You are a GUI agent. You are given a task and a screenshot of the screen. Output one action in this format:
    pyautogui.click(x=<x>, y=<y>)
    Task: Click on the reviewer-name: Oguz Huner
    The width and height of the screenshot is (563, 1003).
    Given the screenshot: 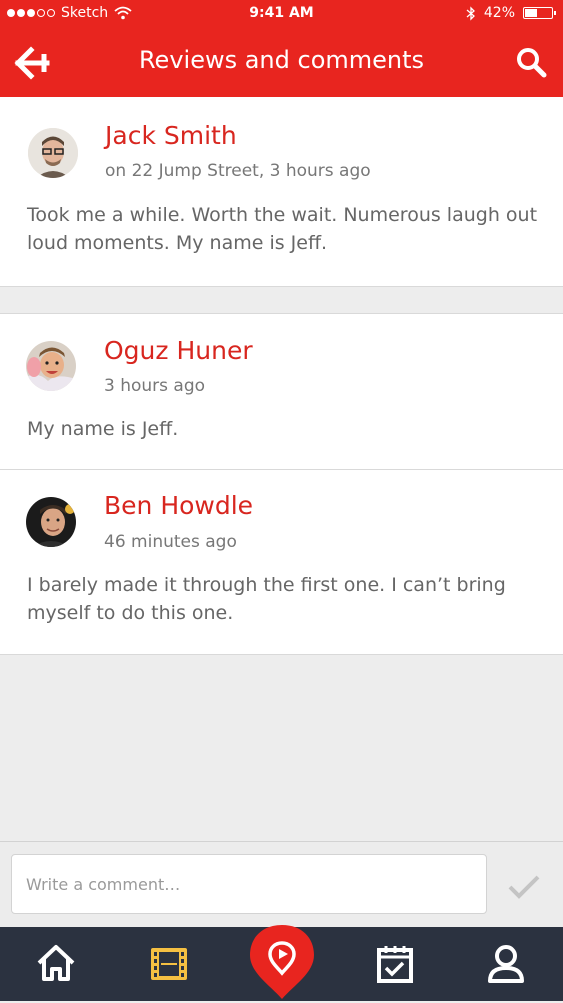 What is the action you would take?
    pyautogui.click(x=178, y=350)
    